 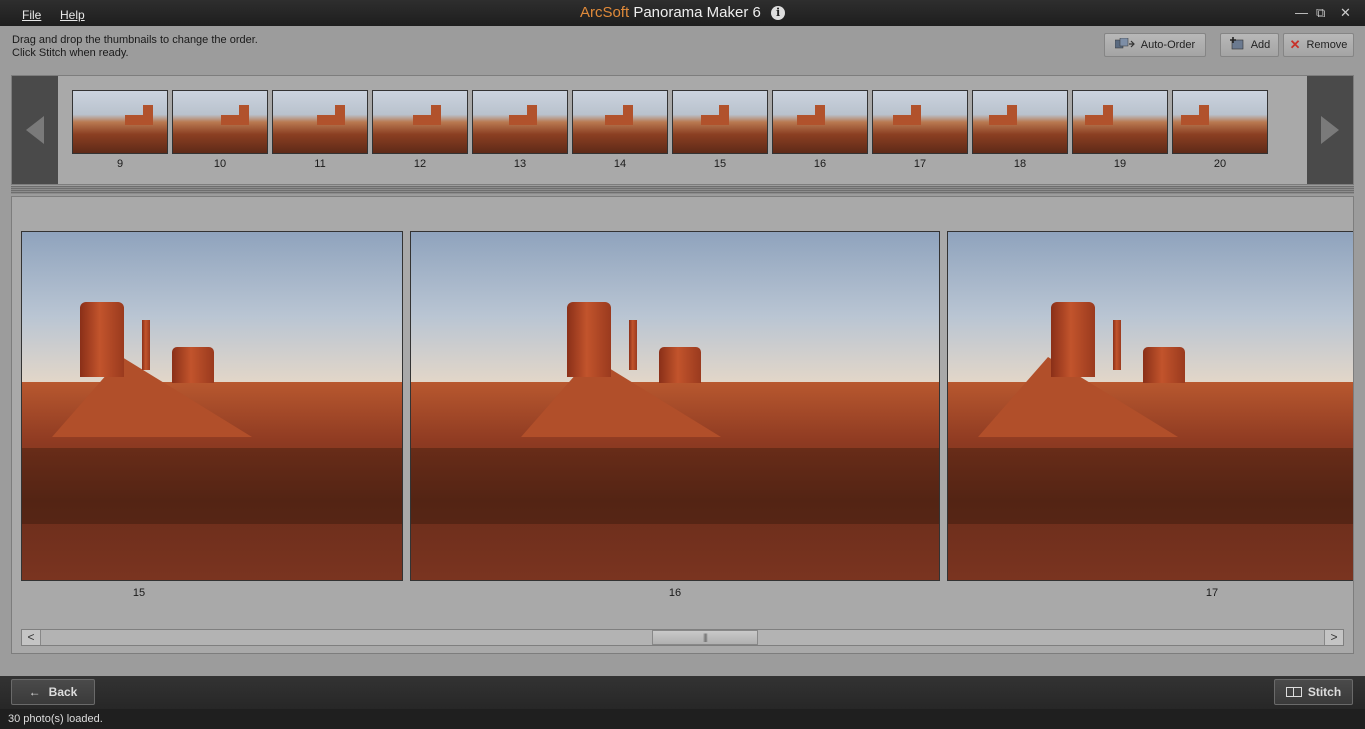 I want to click on thumbnail: 19, so click(x=1120, y=130).